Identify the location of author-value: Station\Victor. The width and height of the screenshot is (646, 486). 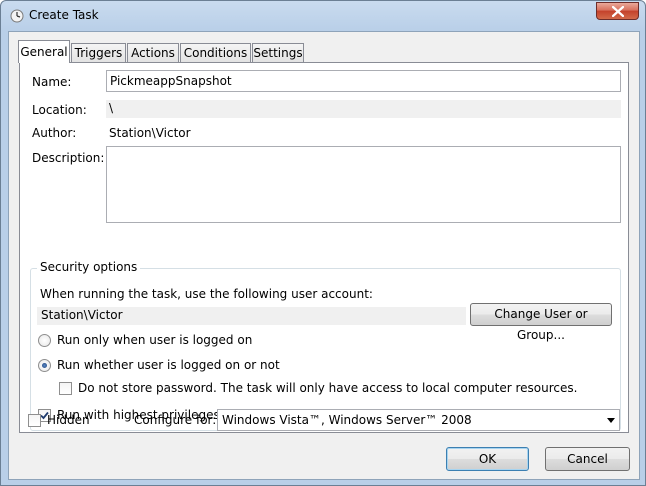
(150, 133).